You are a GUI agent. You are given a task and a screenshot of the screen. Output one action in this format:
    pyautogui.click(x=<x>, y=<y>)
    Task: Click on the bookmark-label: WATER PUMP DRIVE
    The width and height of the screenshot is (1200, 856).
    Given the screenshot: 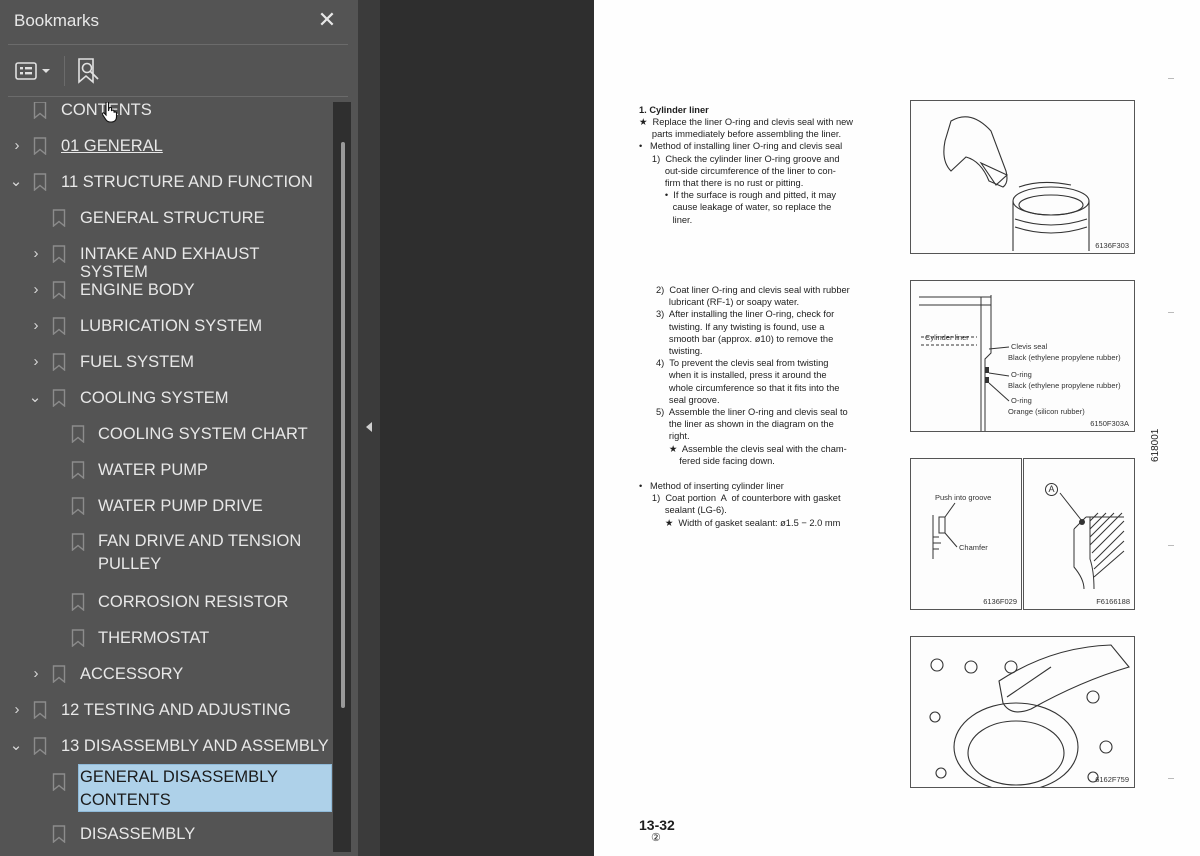 What is the action you would take?
    pyautogui.click(x=180, y=506)
    